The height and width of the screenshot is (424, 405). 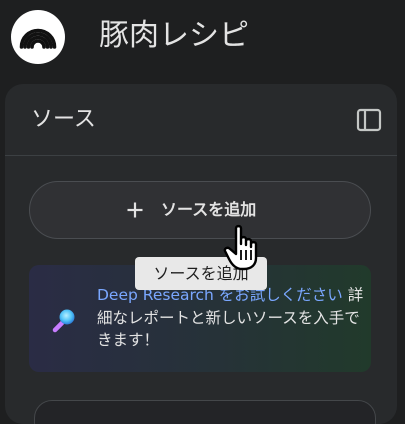 What do you see at coordinates (174, 36) in the screenshot?
I see `notebook-title: 豚肉レシピ` at bounding box center [174, 36].